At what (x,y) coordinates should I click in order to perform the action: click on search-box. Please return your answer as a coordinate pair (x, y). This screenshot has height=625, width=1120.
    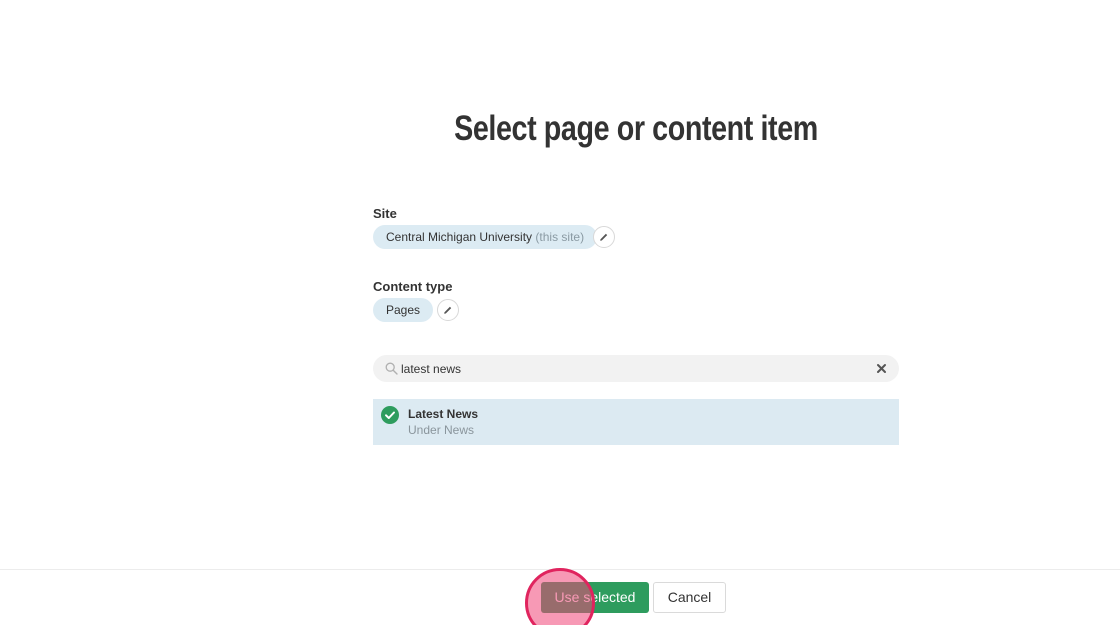
    Looking at the image, I should click on (636, 368).